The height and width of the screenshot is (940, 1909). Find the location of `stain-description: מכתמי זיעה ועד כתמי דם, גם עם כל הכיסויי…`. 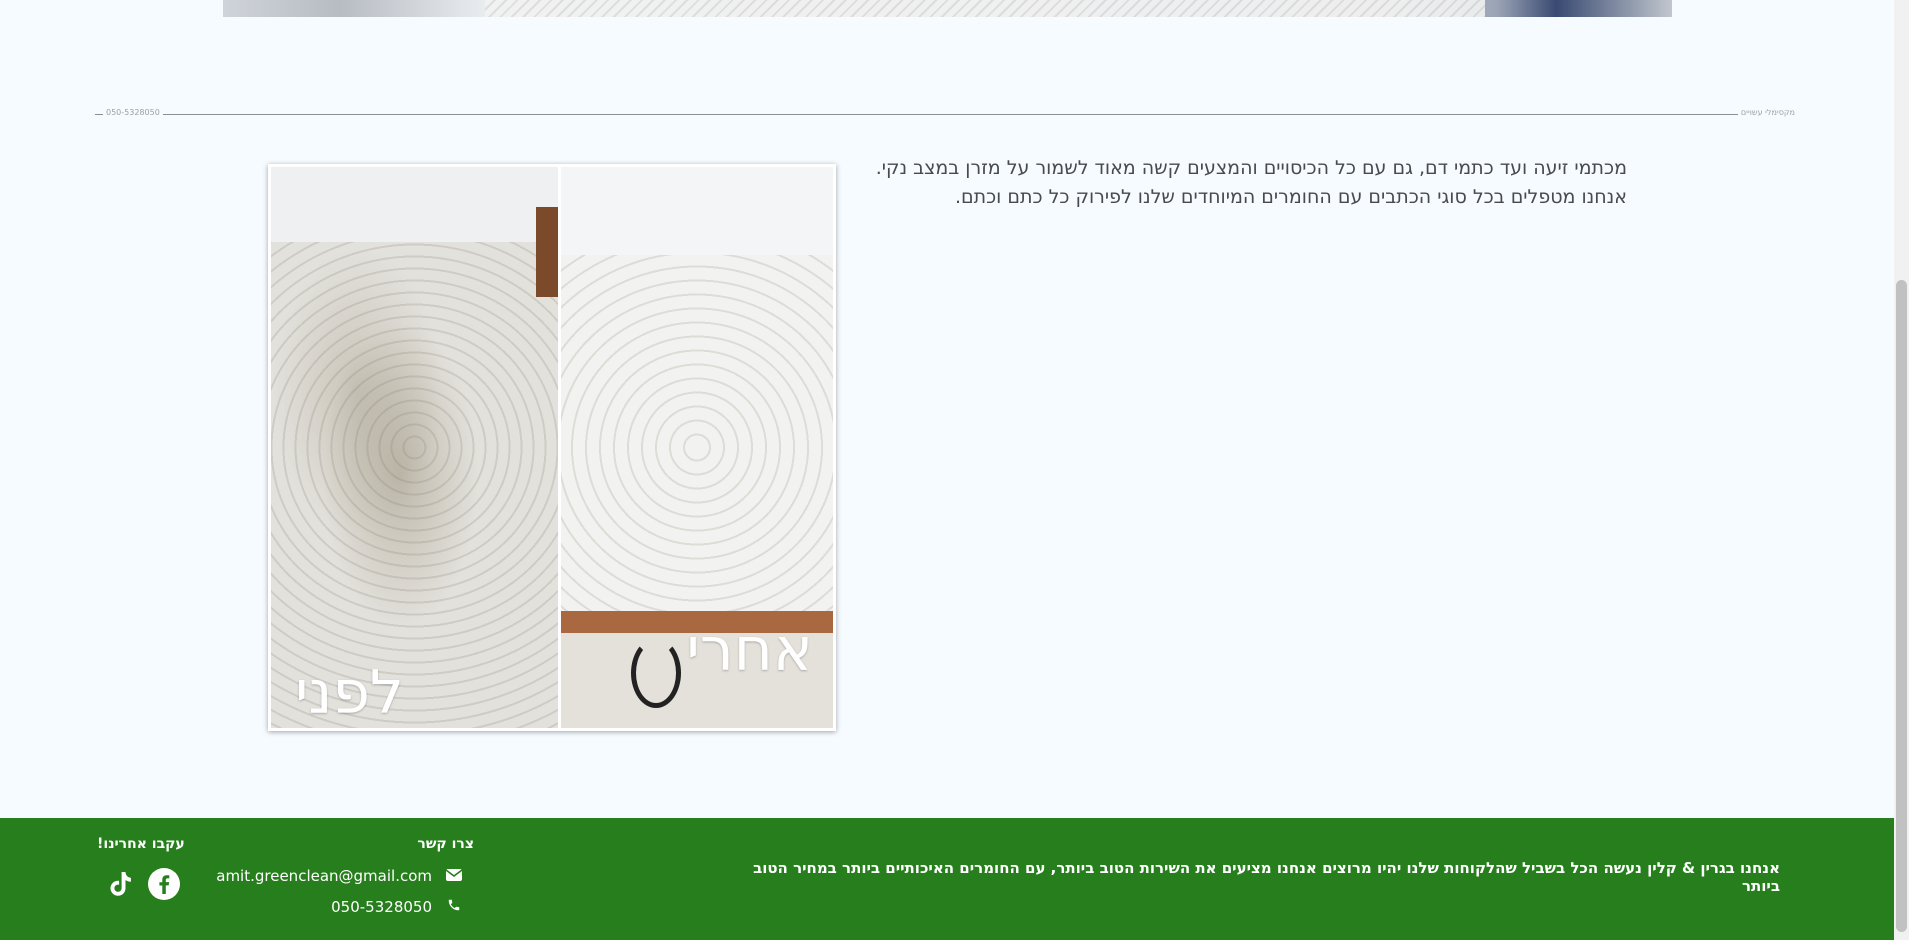

stain-description: מכתמי זיעה ועד כתמי דם, גם עם כל הכיסויי… is located at coordinates (1237, 183).